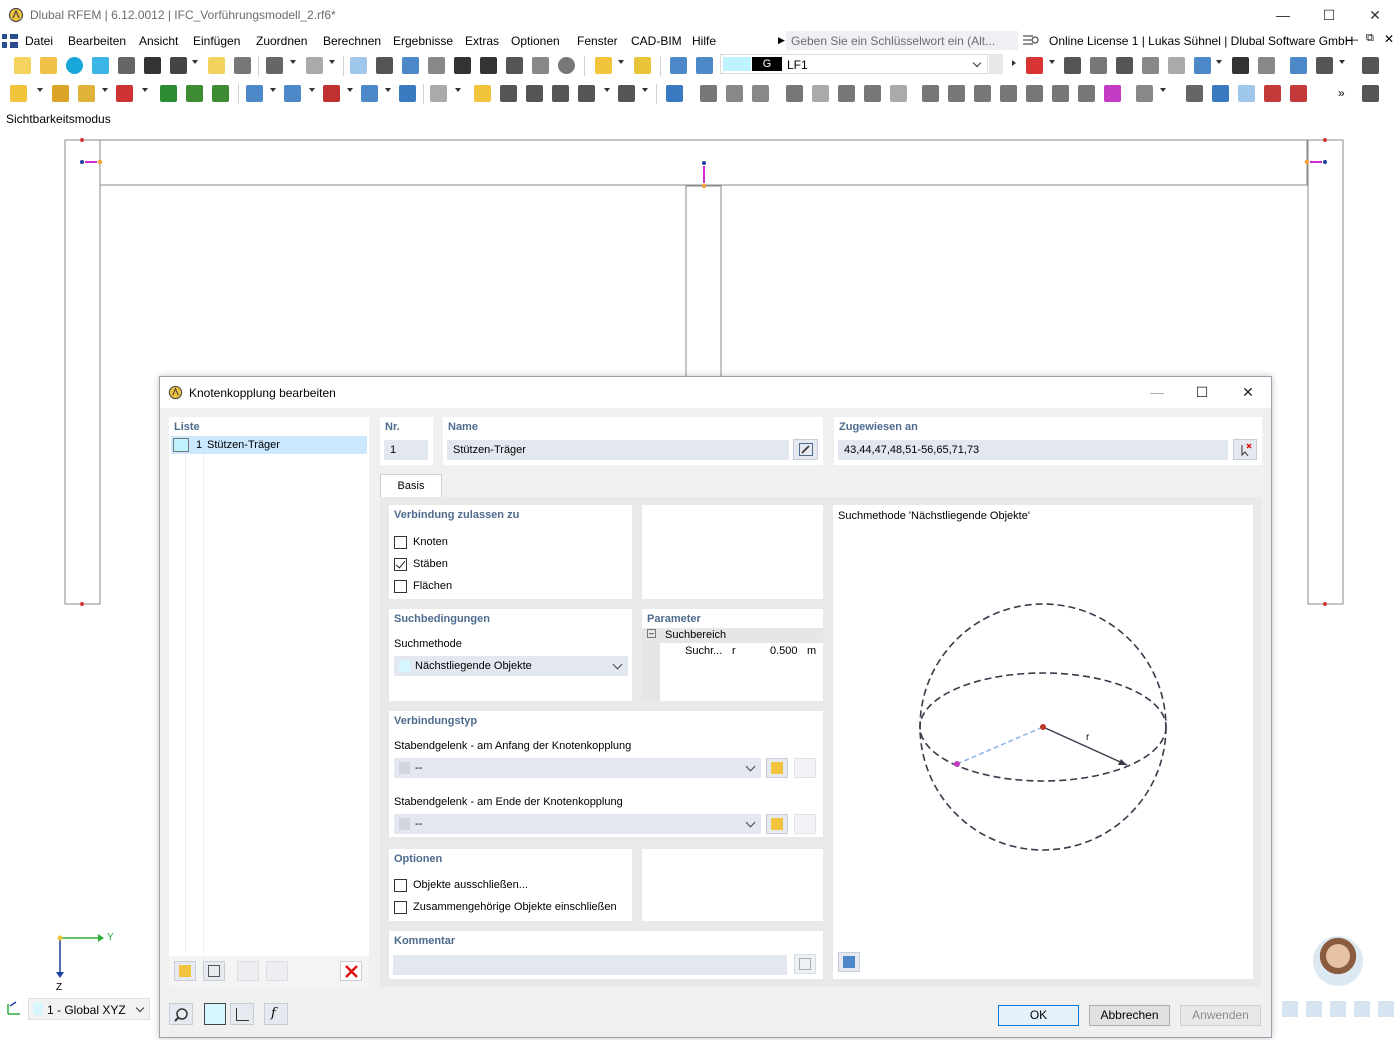 The width and height of the screenshot is (1400, 1040). What do you see at coordinates (540, 65) in the screenshot?
I see `clipboard-icon` at bounding box center [540, 65].